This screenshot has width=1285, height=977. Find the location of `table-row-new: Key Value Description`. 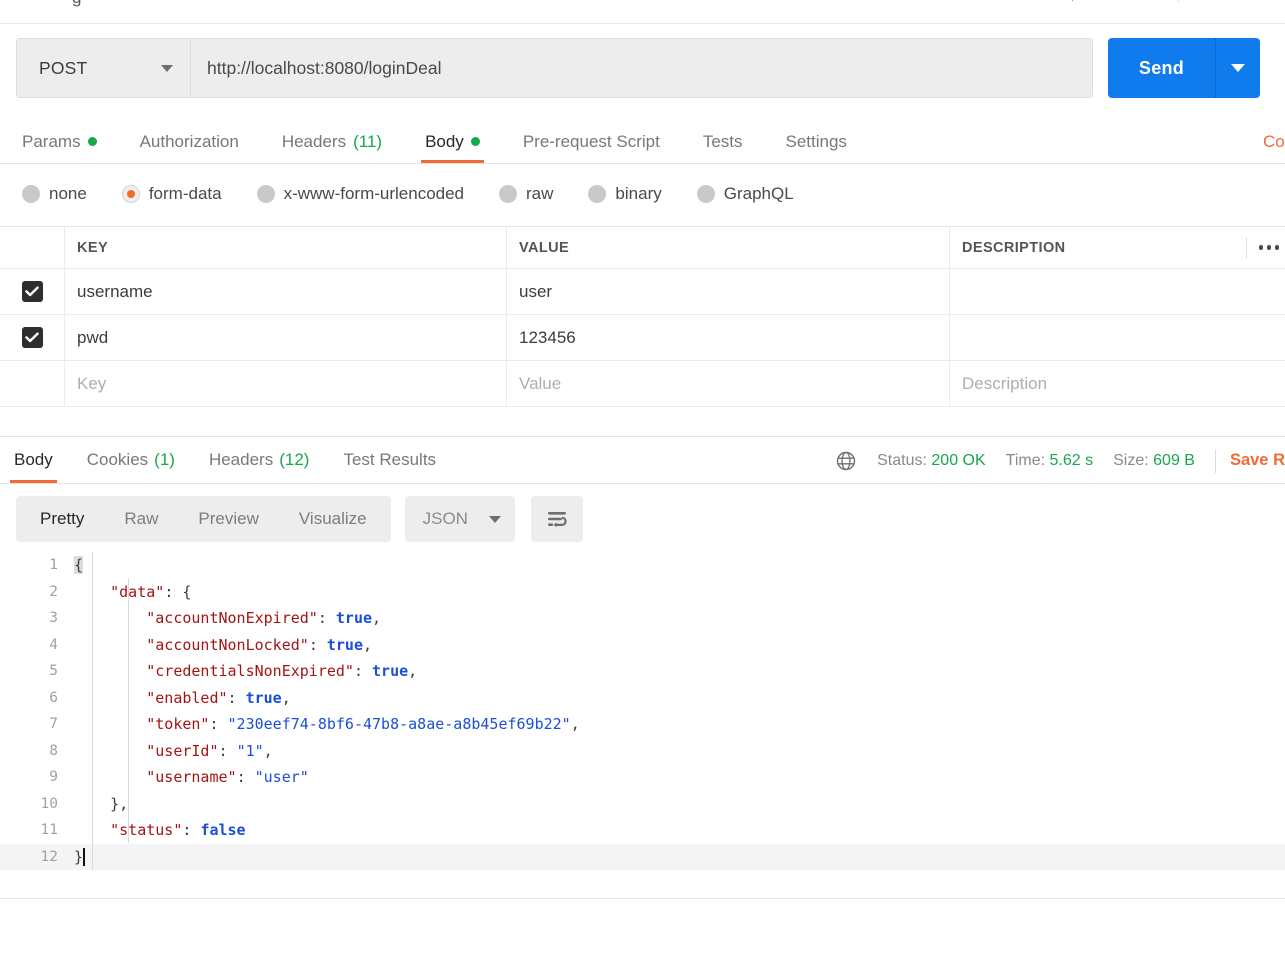

table-row-new: Key Value Description is located at coordinates (642, 384).